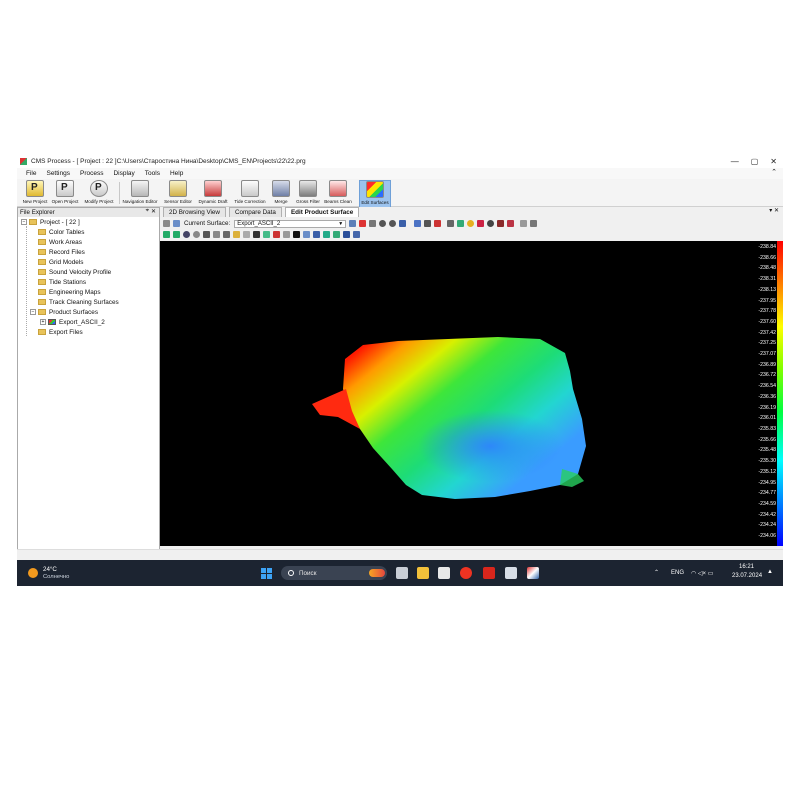  What do you see at coordinates (78, 302) in the screenshot?
I see `tree-item-track-cleaning-surfaces: Track Cleaning Surfaces` at bounding box center [78, 302].